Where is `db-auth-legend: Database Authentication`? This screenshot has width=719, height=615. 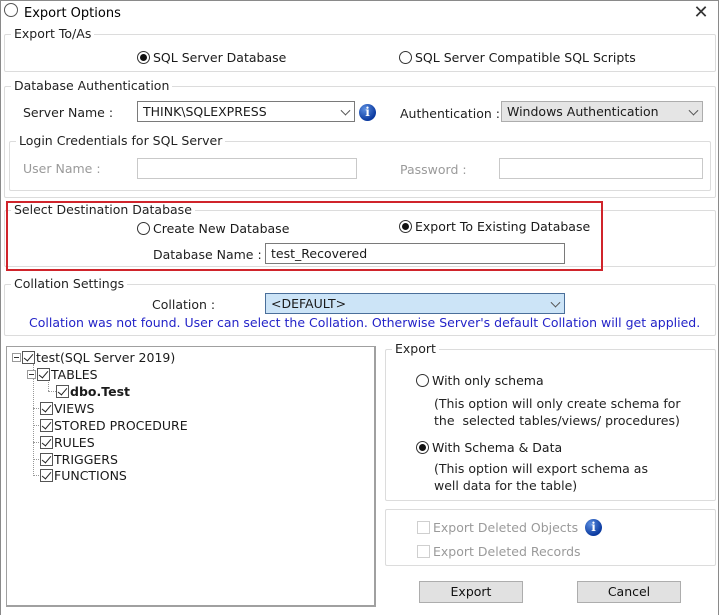 db-auth-legend: Database Authentication is located at coordinates (92, 85).